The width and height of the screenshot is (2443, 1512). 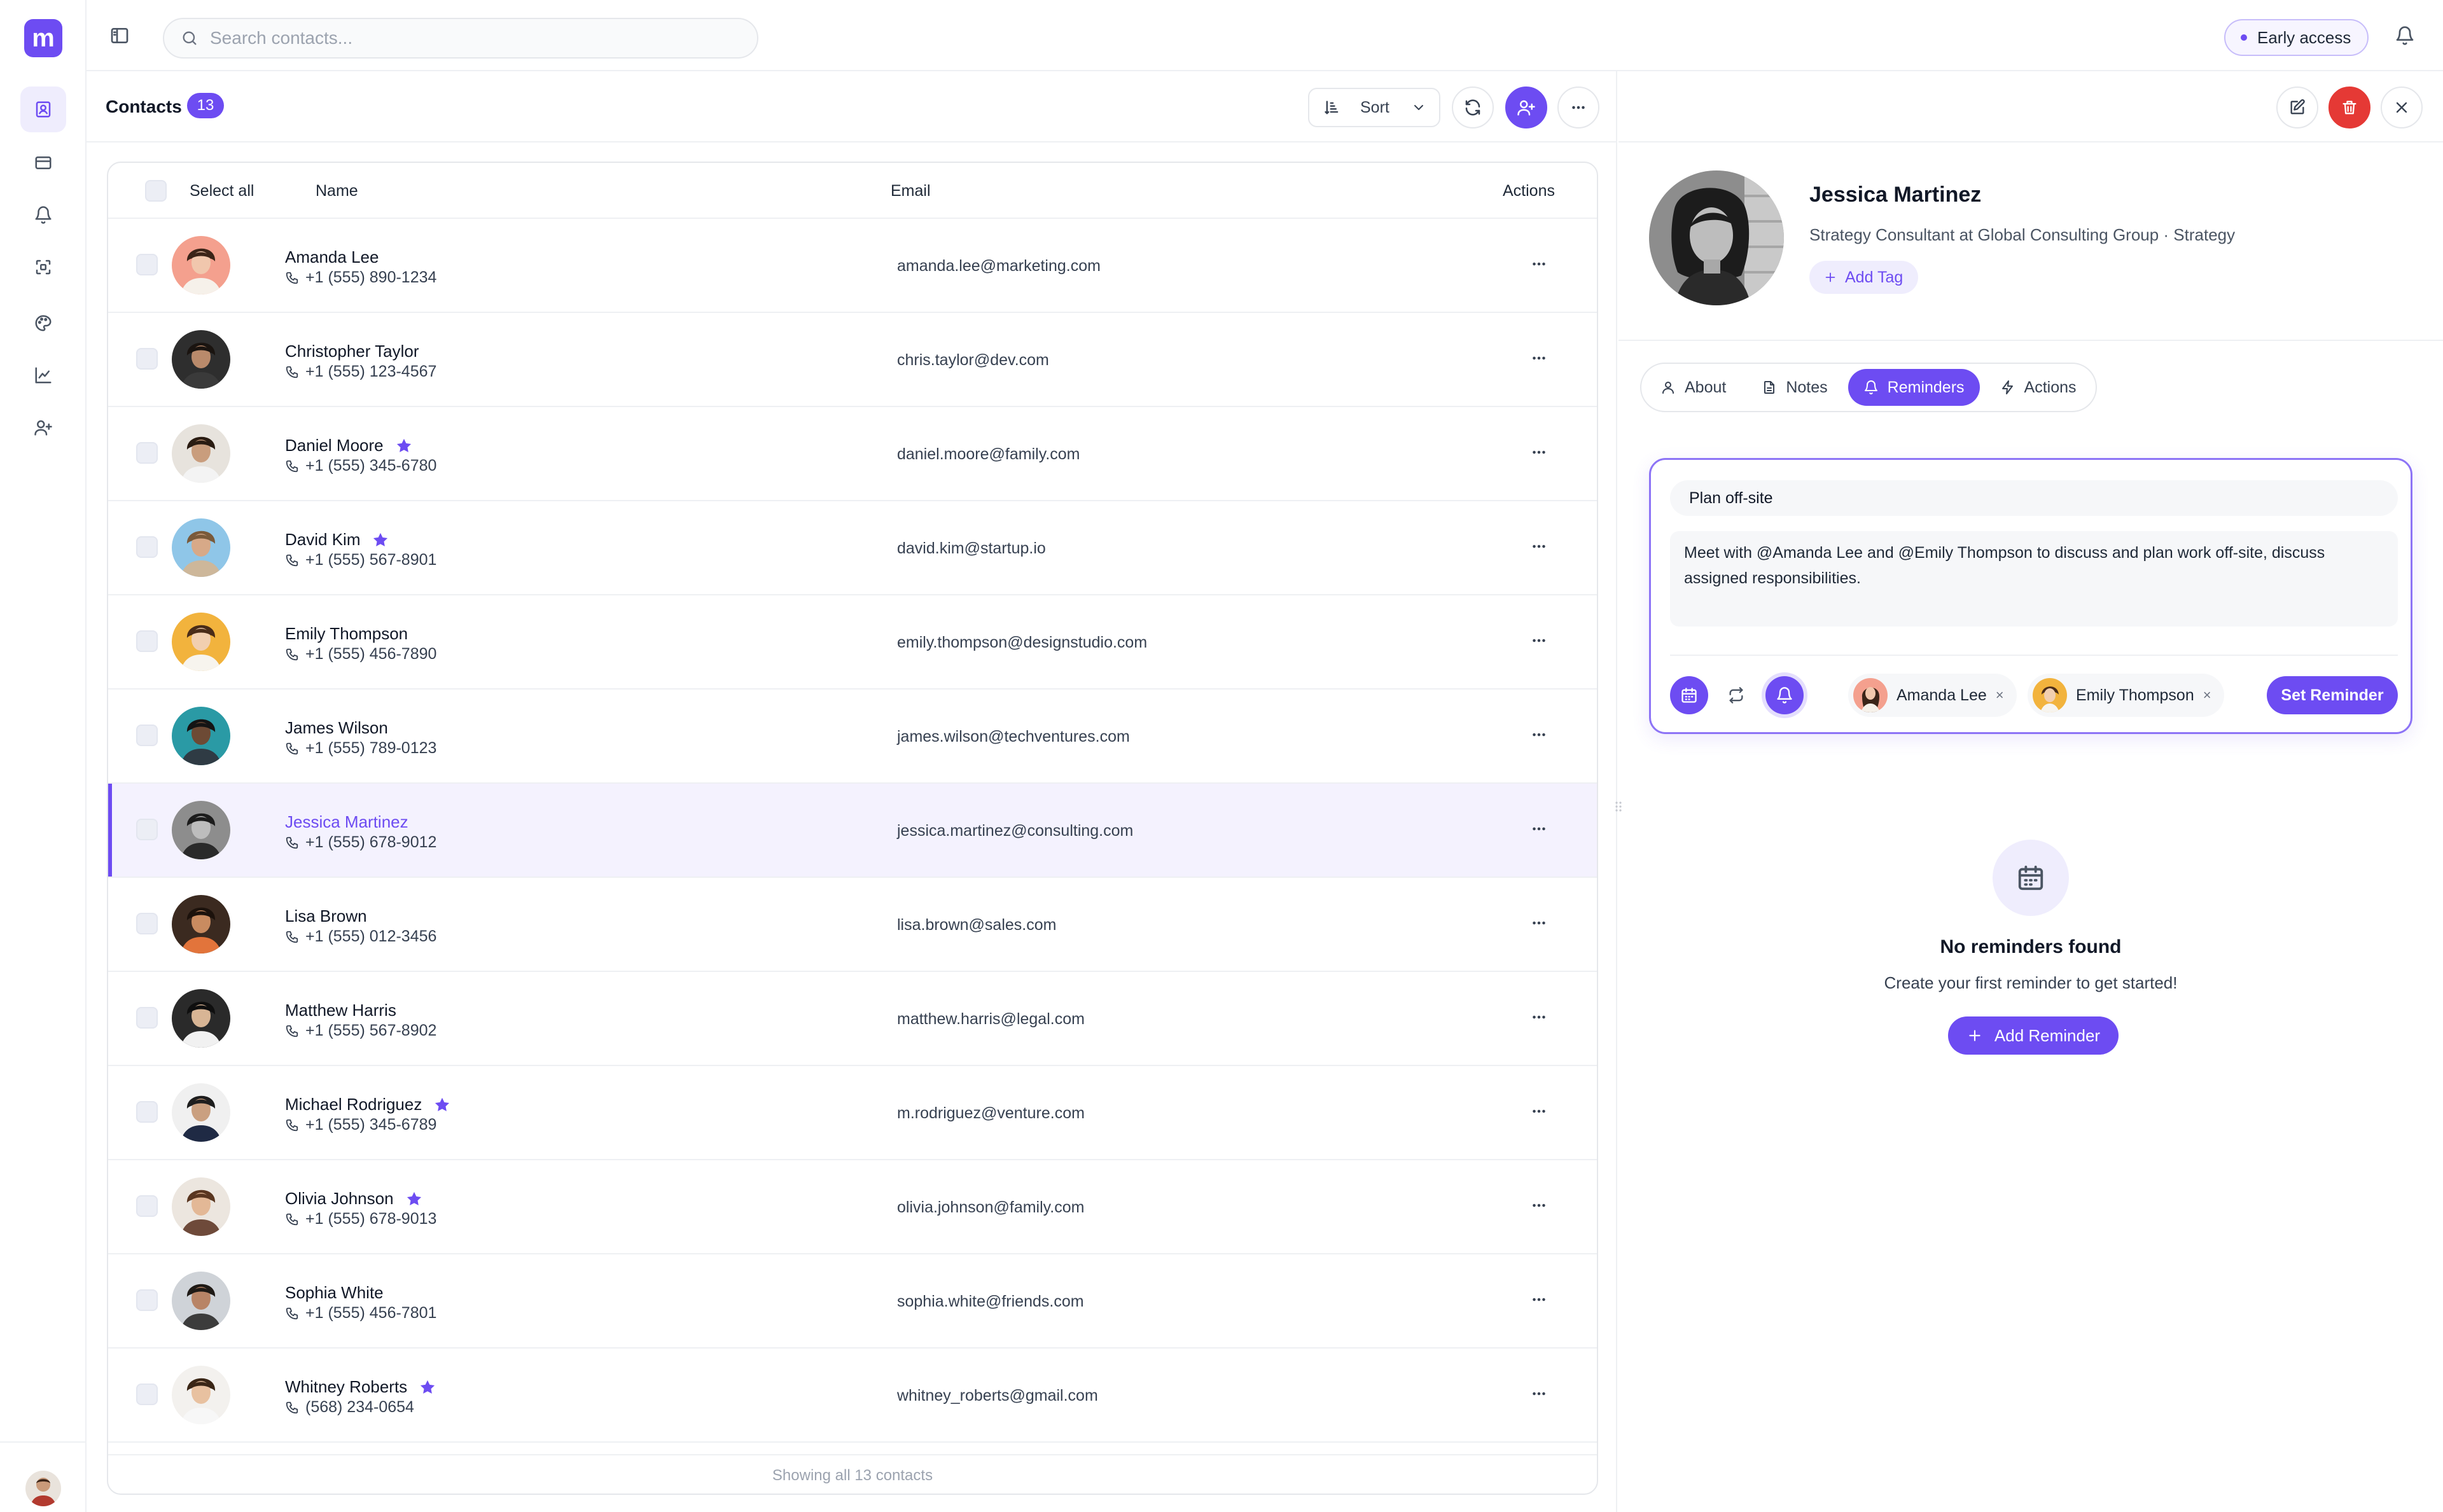 I want to click on pick-date-button, so click(x=1689, y=695).